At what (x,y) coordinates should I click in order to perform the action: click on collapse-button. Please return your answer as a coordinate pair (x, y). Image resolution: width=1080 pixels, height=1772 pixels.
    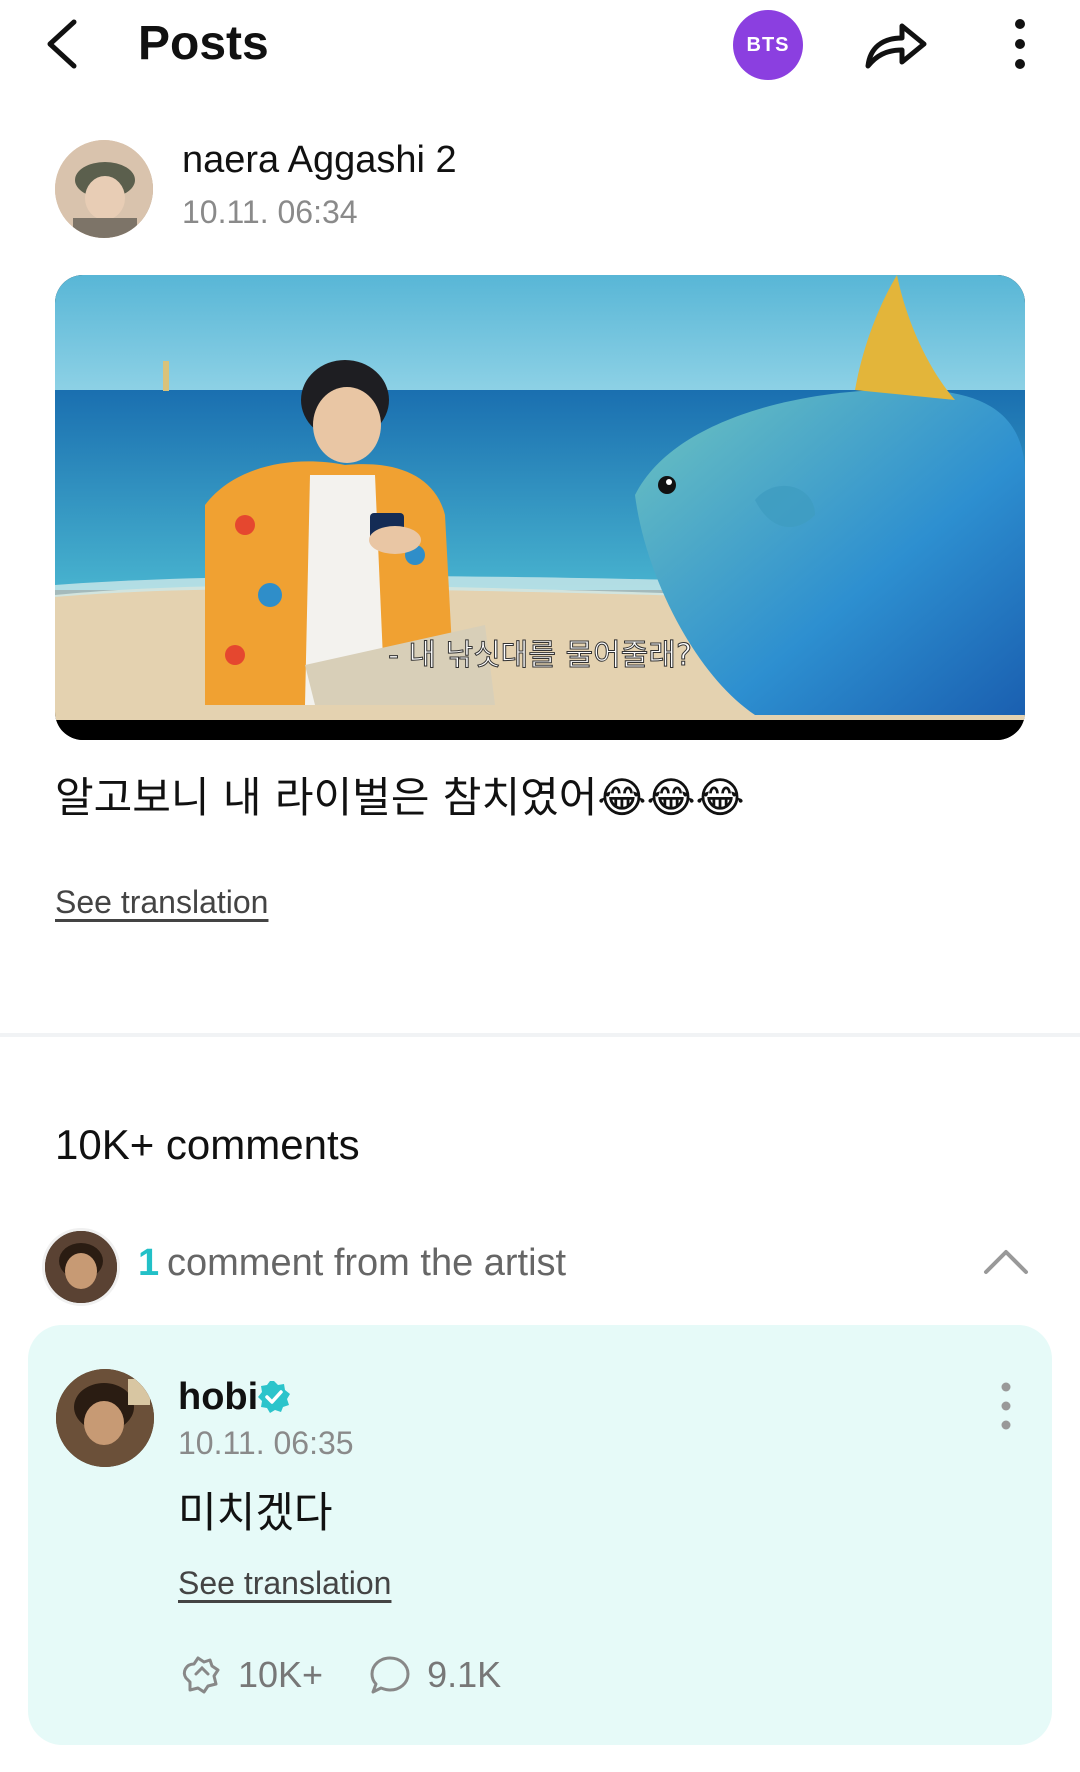
    Looking at the image, I should click on (1006, 1262).